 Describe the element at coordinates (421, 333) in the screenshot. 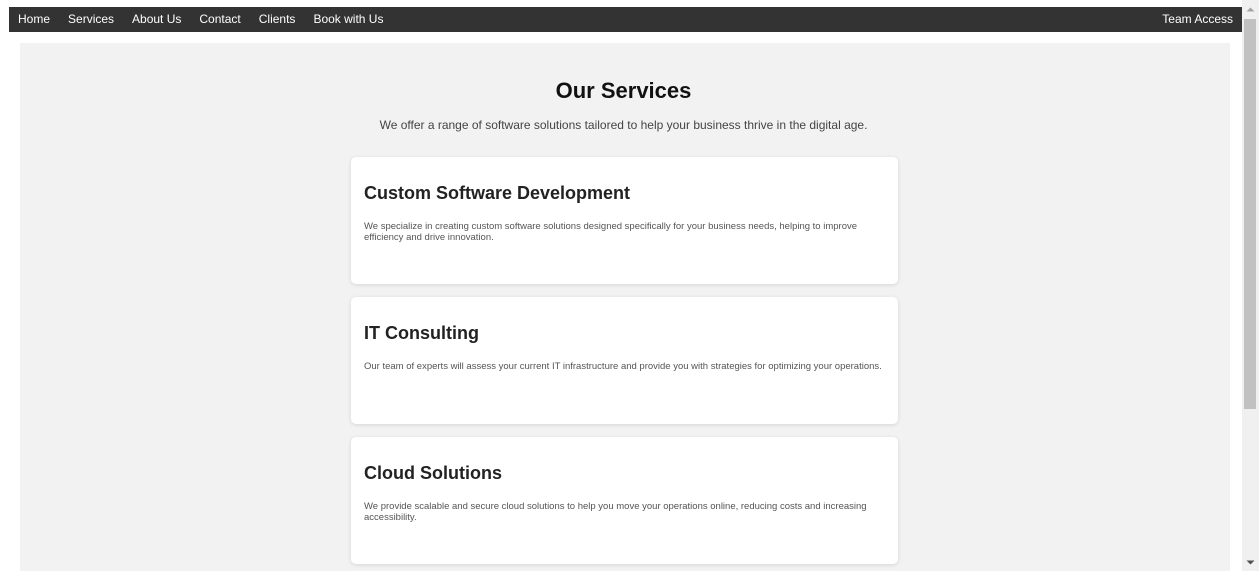

I see `service-card-title: IT Consulting` at that location.